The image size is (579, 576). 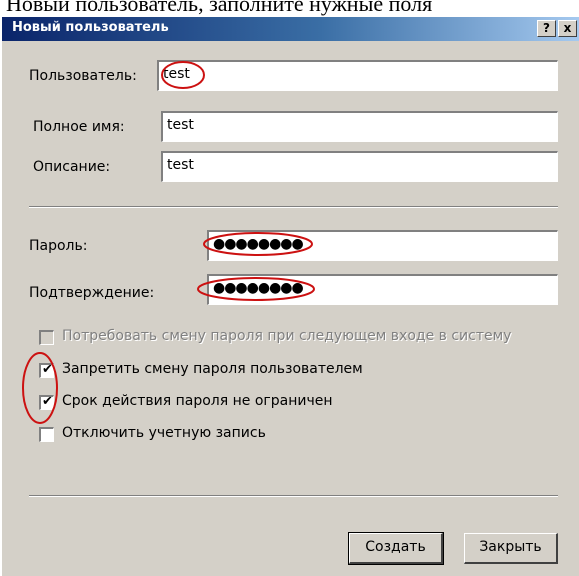 I want to click on checkbox-disable-account, so click(x=46, y=434).